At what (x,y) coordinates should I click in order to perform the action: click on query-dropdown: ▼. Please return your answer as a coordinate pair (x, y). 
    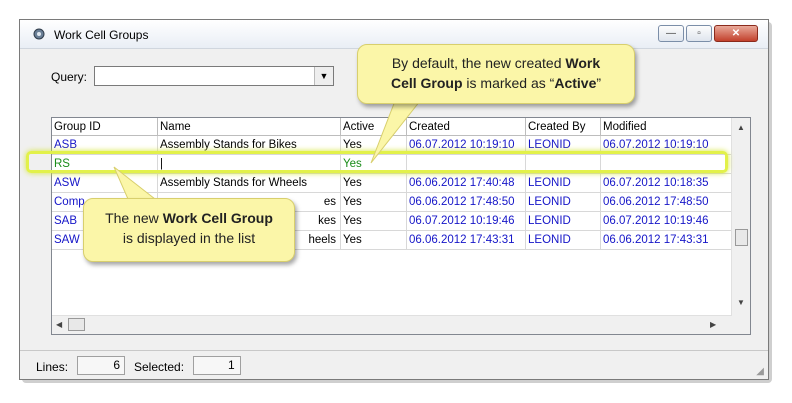
    Looking at the image, I should click on (214, 76).